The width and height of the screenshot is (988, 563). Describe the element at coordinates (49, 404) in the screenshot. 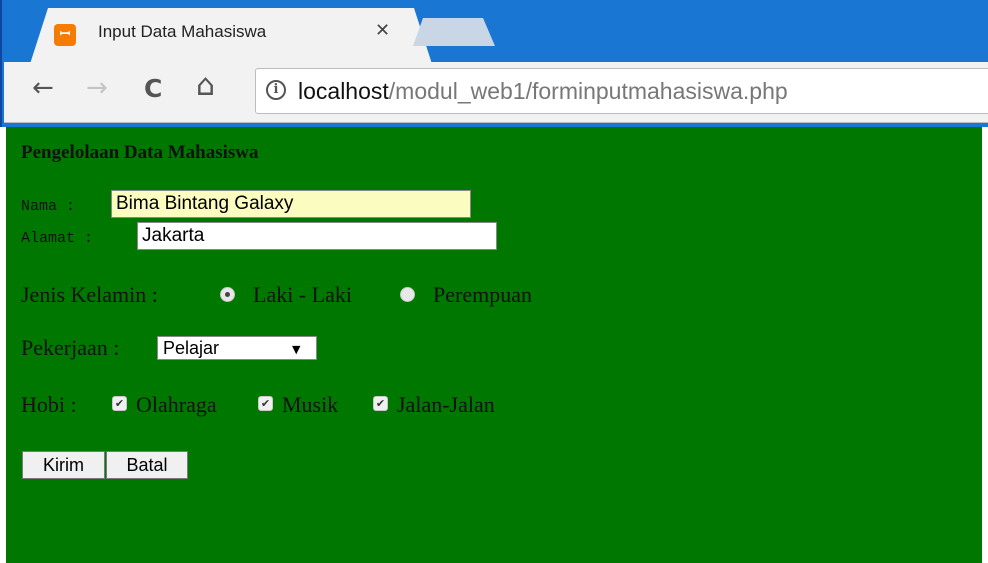

I see `hobi-label: Hobi :` at that location.